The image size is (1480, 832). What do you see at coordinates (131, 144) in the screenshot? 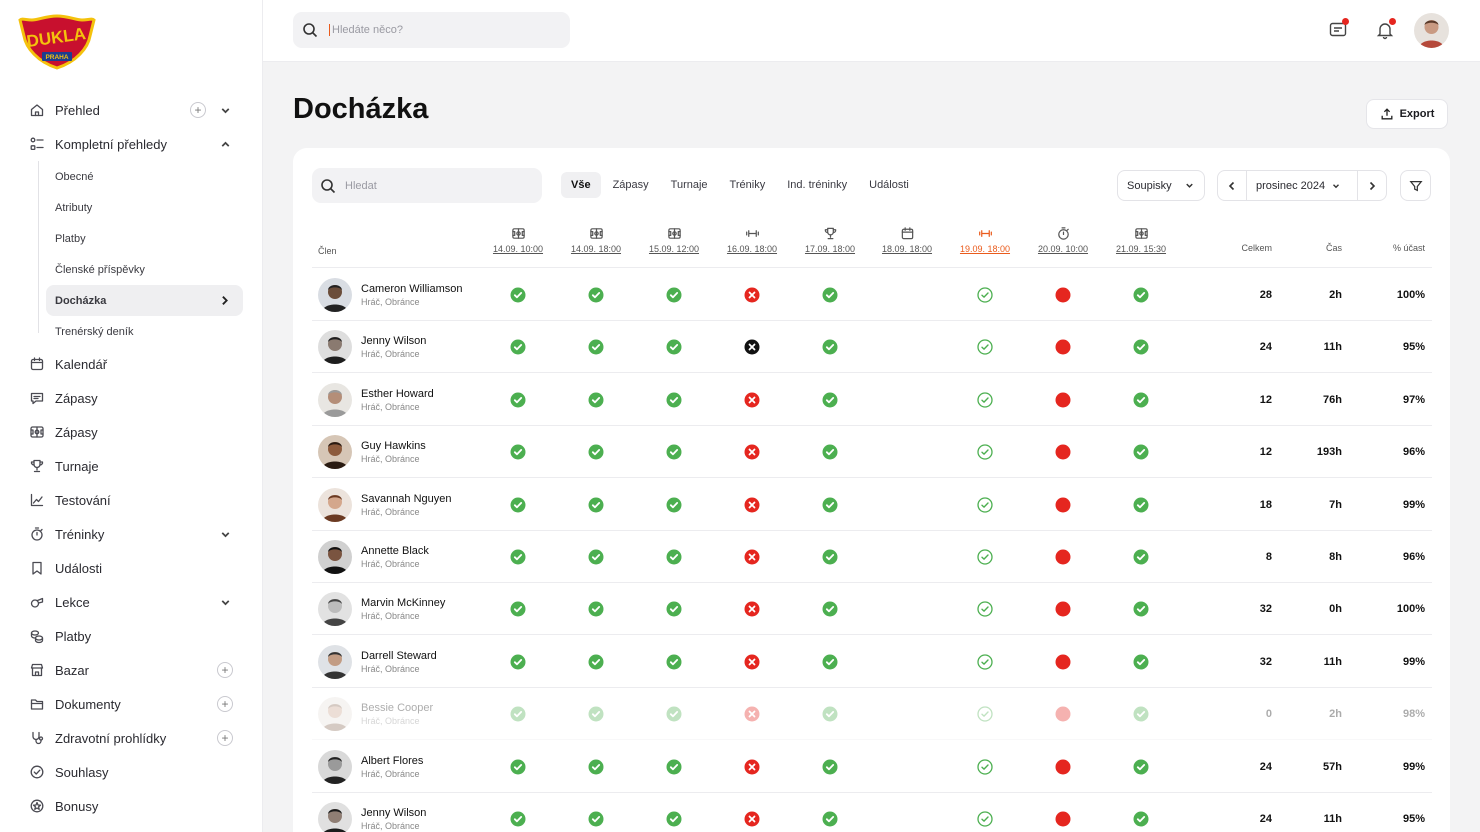
I see `sidebar-item-kompletni-prehledy: Kompletní přehledy` at bounding box center [131, 144].